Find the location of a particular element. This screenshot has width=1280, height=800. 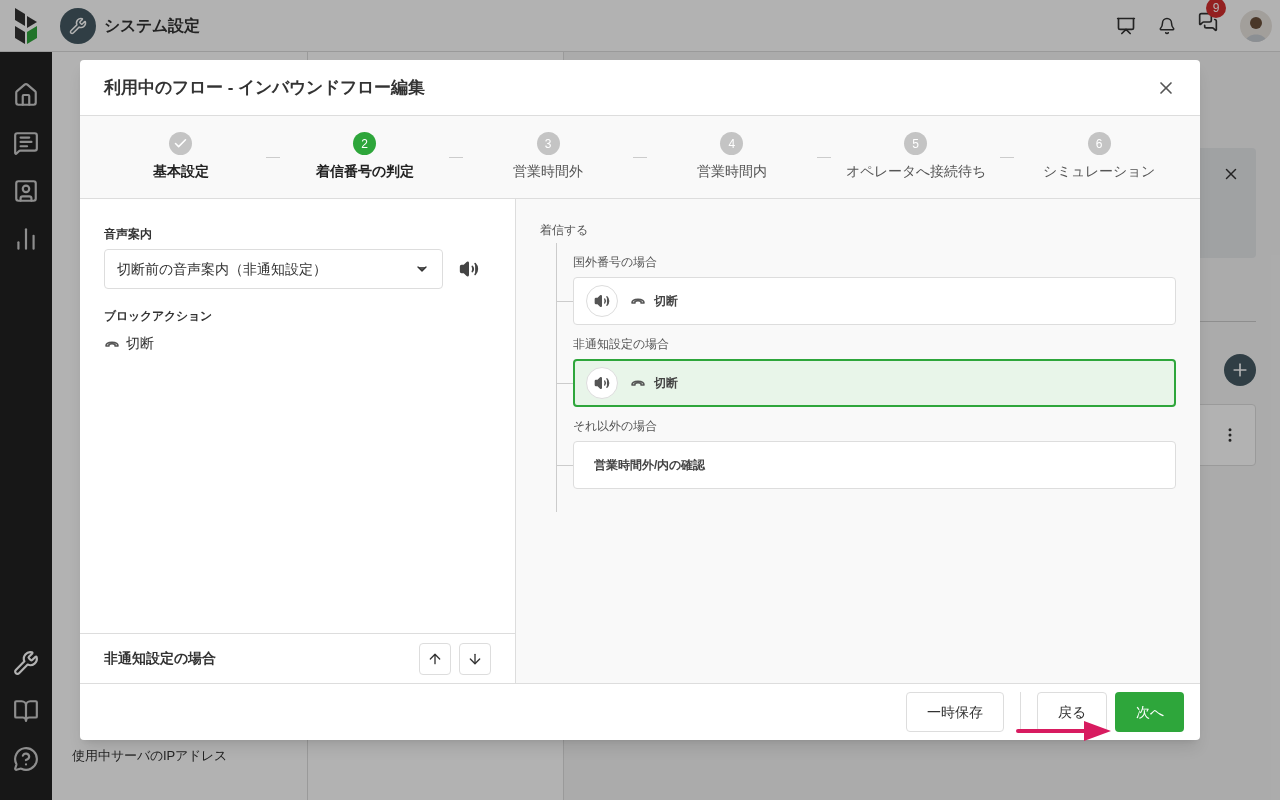

field-label: 音声案内 is located at coordinates (128, 234).